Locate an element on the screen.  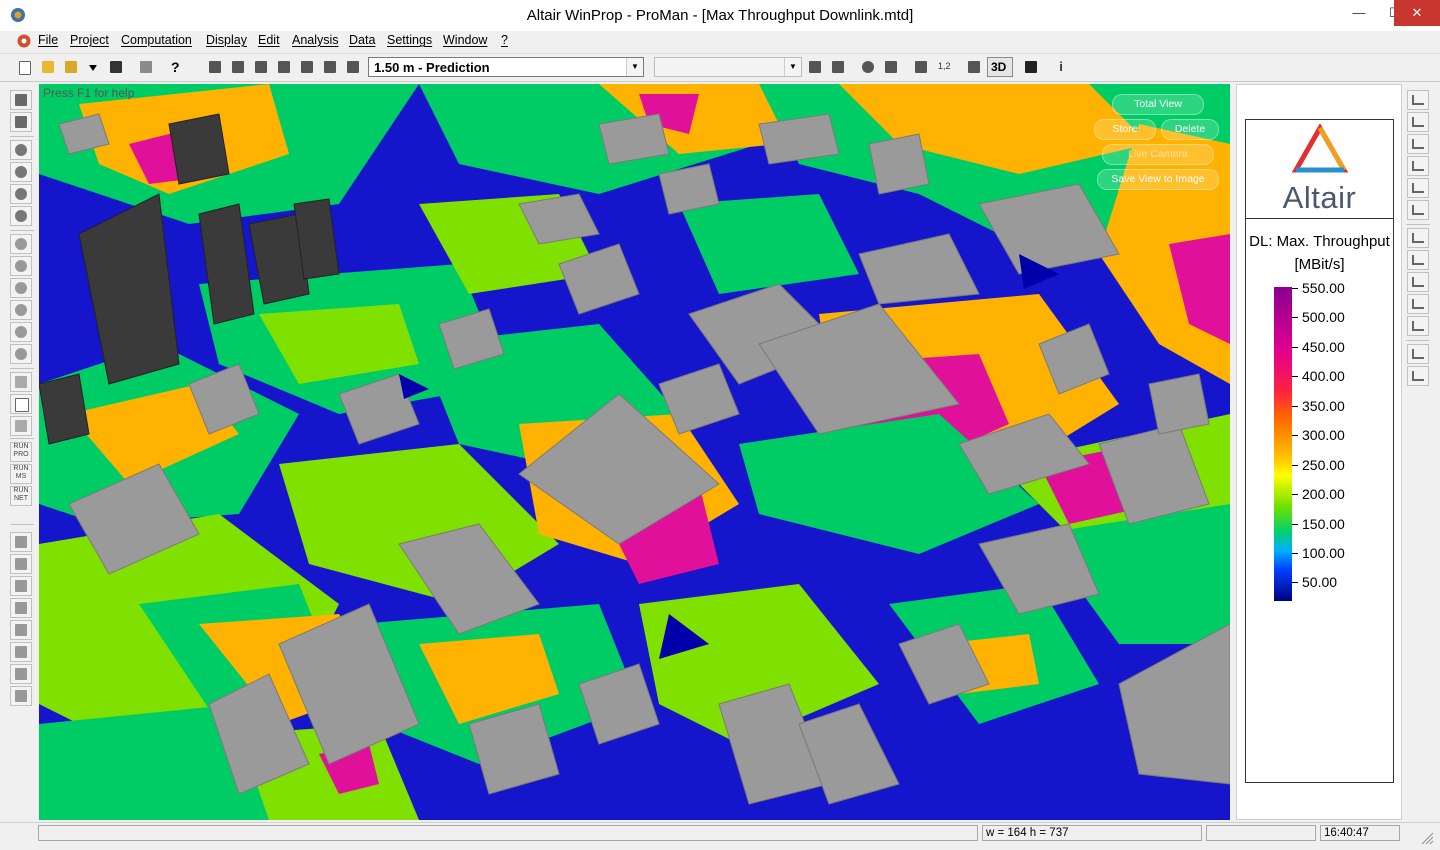
dropdown-arrow-button is located at coordinates (93, 67).